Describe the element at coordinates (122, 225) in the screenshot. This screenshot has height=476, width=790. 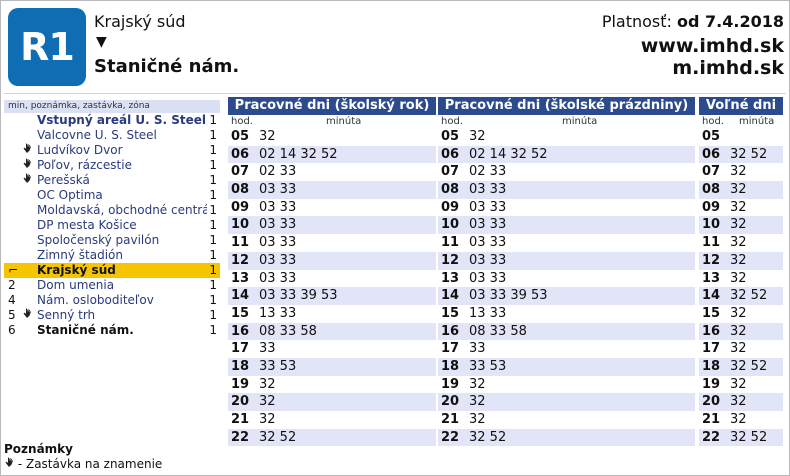
I see `stop-name: DP mesta Košice` at that location.